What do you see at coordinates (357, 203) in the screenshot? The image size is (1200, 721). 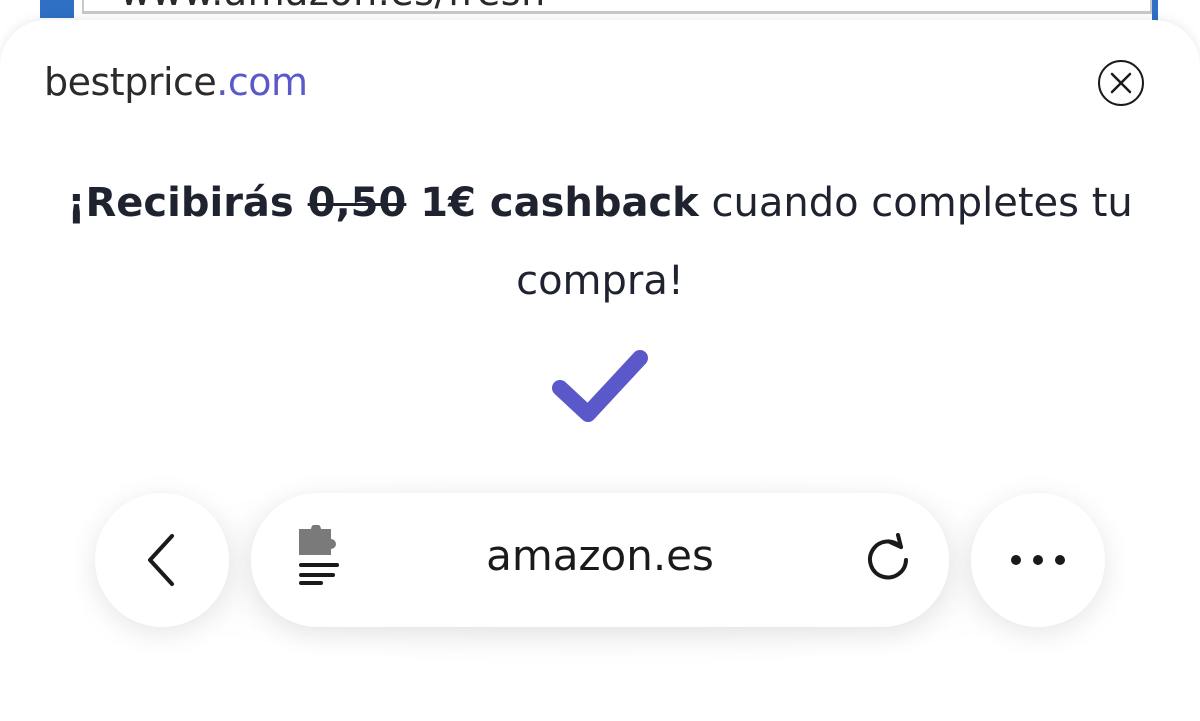 I see `old-amount: 0,50` at bounding box center [357, 203].